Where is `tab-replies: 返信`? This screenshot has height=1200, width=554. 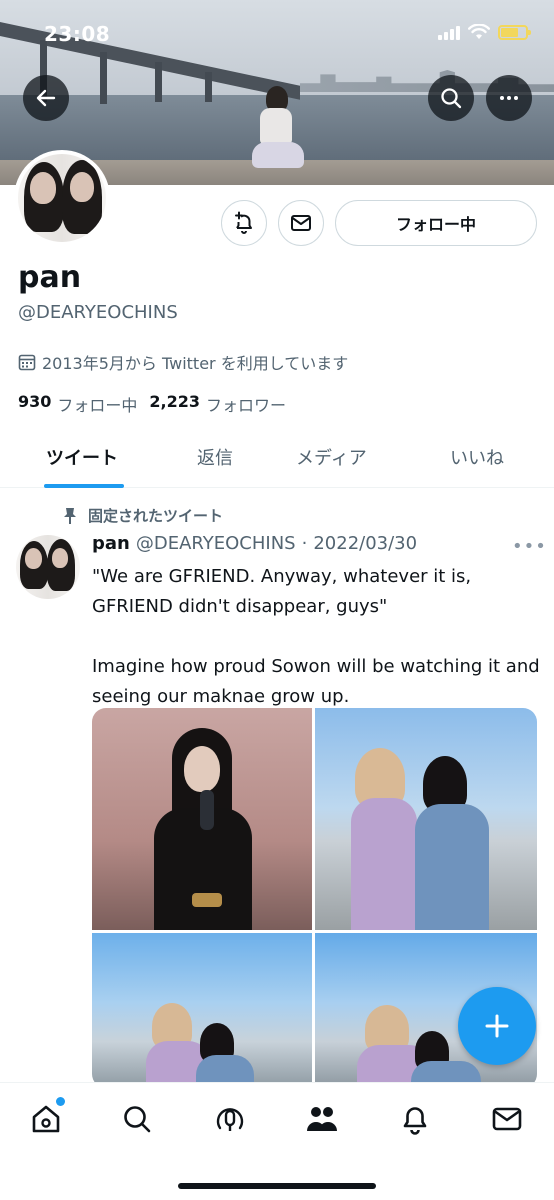 tab-replies: 返信 is located at coordinates (215, 457).